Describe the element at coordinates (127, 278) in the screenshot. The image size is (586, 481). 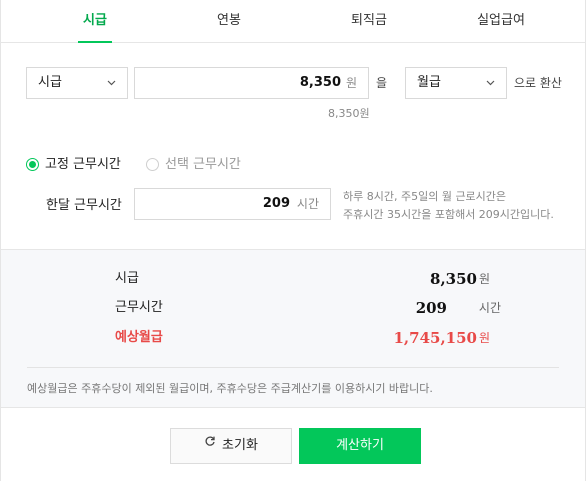
I see `summary-label: 시급` at that location.